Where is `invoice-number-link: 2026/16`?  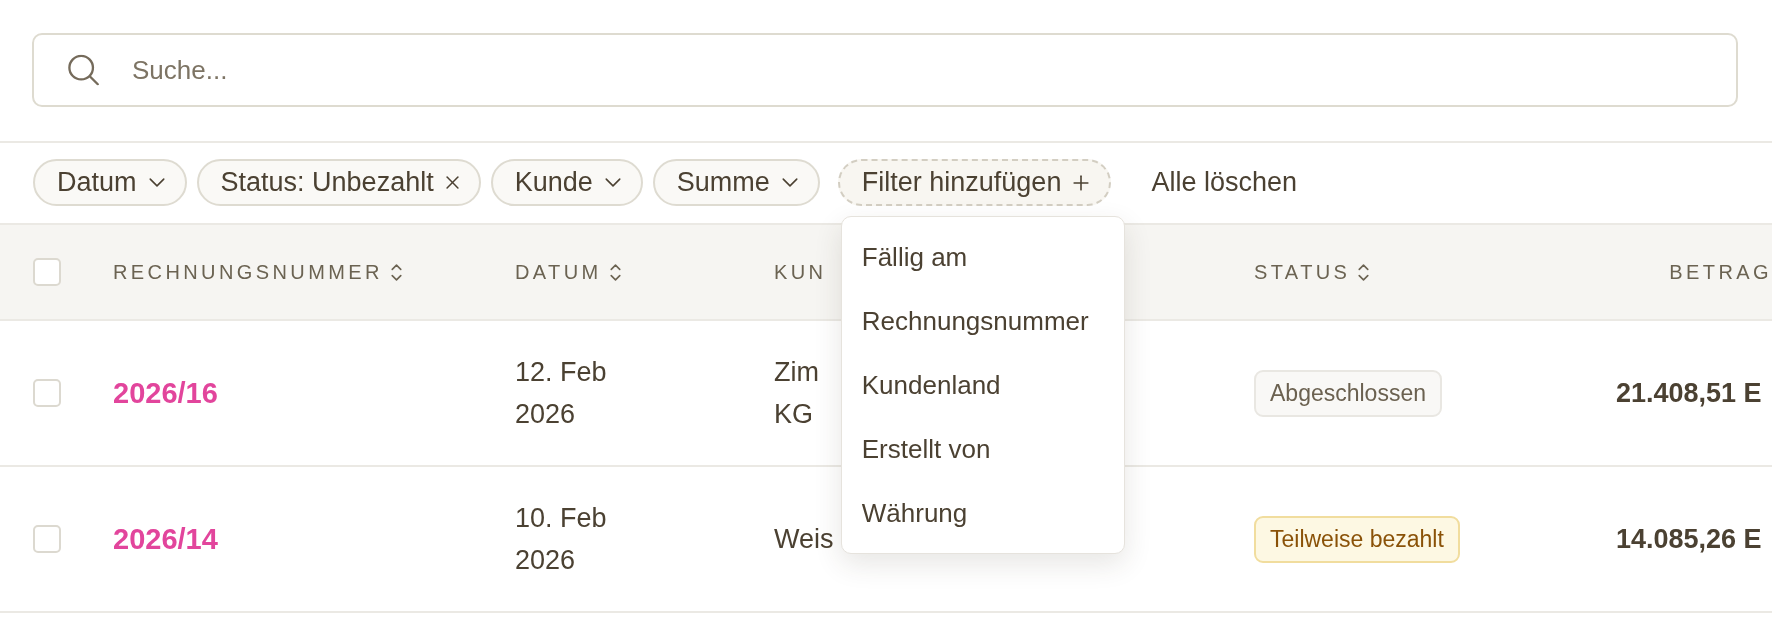
invoice-number-link: 2026/16 is located at coordinates (165, 393).